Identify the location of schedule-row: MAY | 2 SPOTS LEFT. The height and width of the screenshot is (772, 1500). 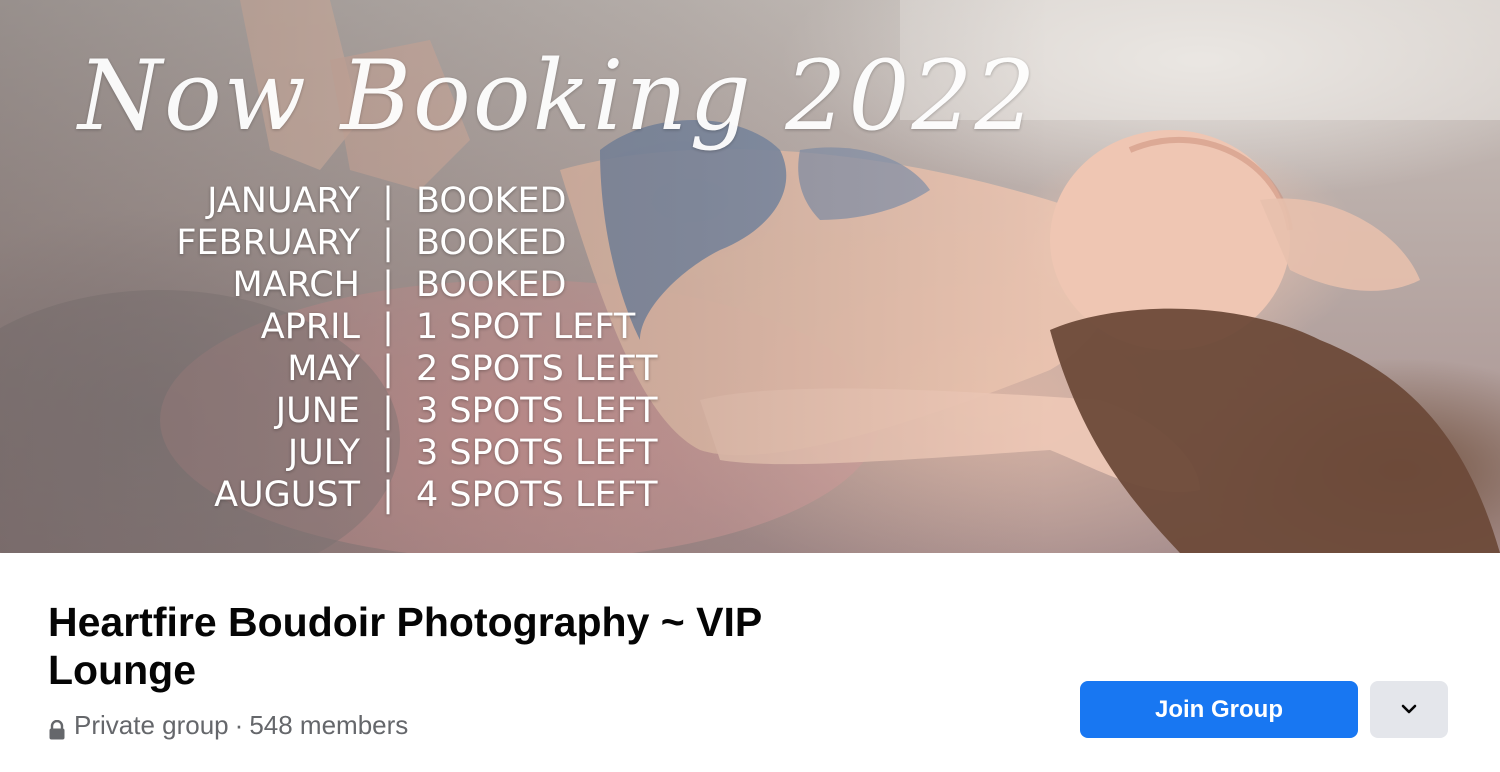
(418, 369).